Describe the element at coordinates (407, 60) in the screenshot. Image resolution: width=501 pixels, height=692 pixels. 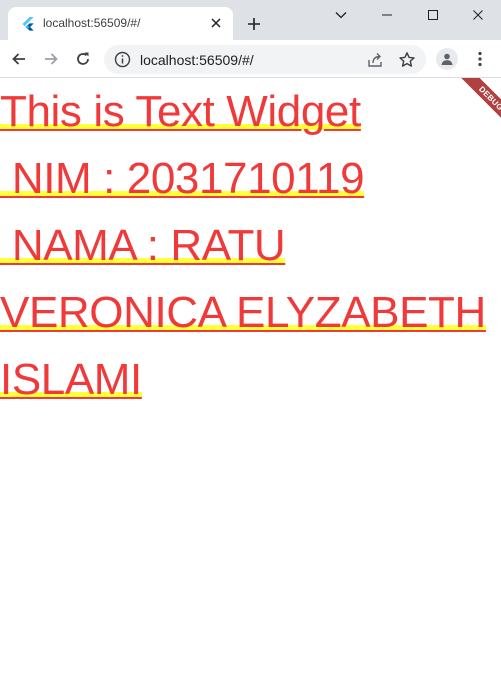
I see `star-icon` at that location.